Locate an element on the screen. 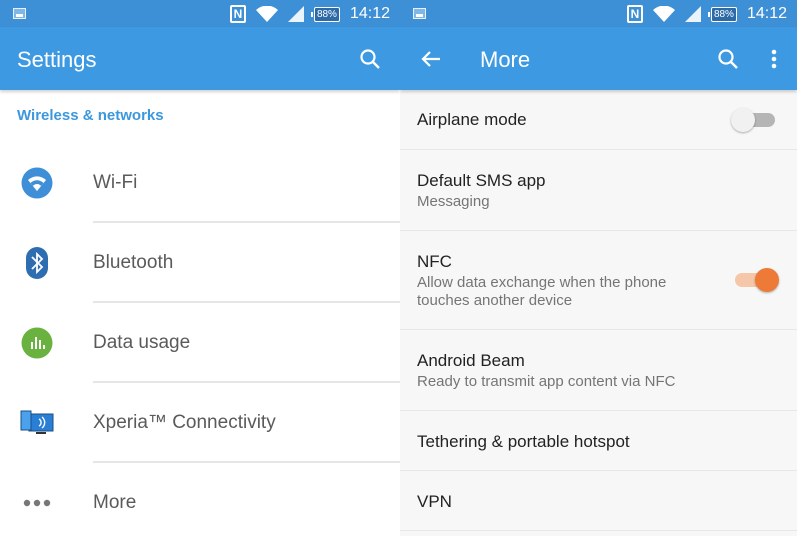 This screenshot has width=797, height=536. item-title: Android Beam is located at coordinates (471, 360).